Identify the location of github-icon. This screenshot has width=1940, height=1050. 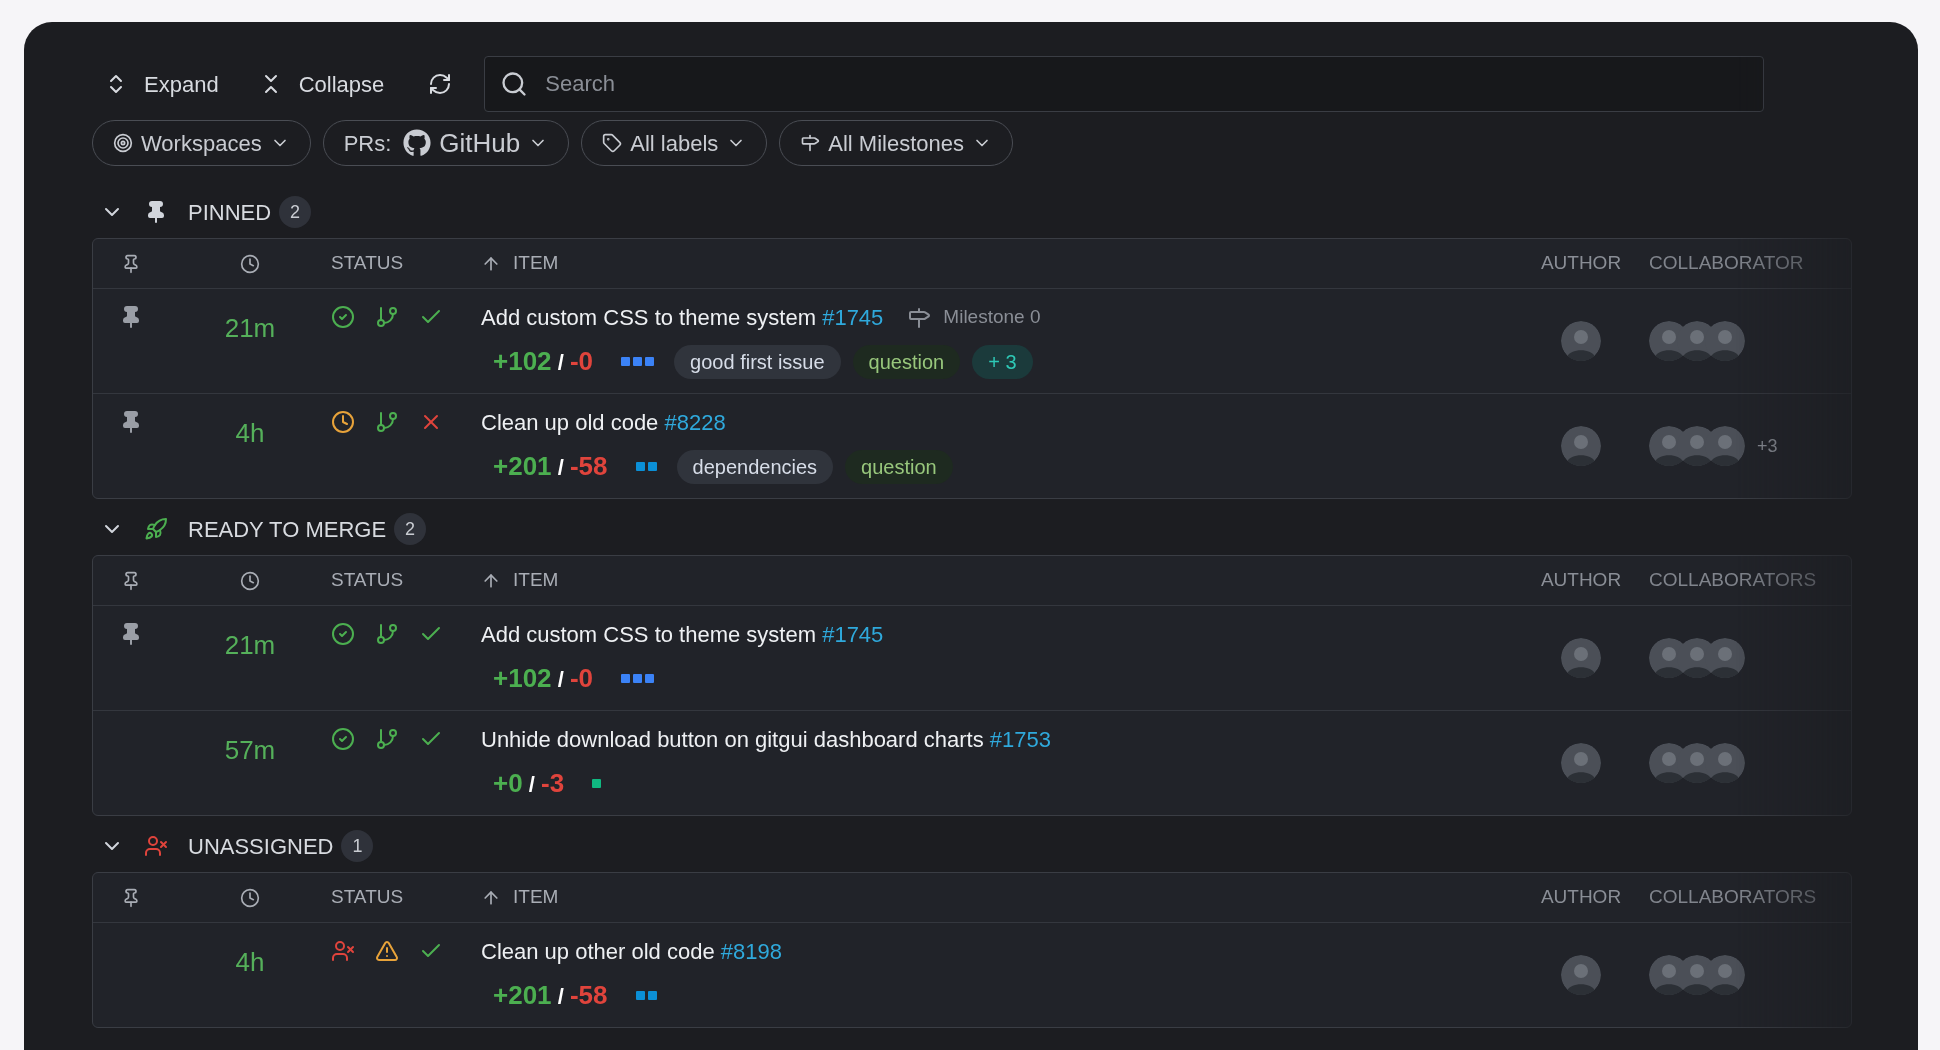
(417, 143).